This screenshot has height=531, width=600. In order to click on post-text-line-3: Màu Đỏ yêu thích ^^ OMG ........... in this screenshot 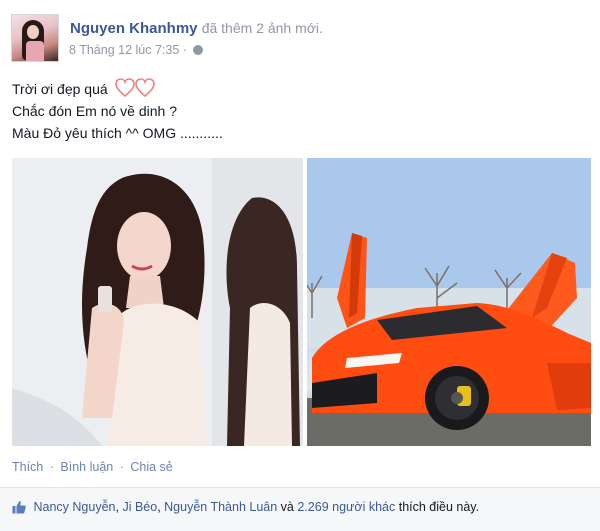, I will do `click(117, 133)`.